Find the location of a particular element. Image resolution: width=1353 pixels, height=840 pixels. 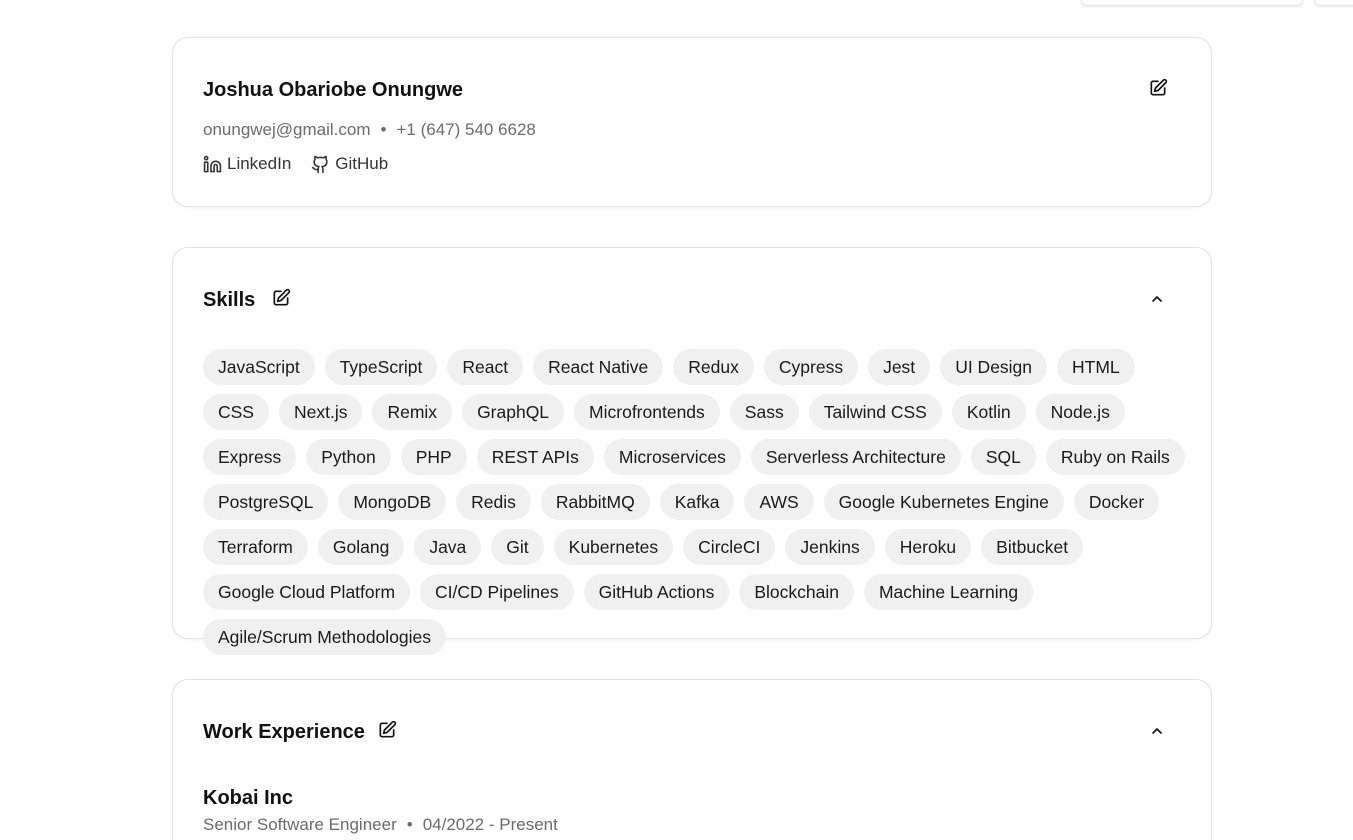

skill-chip: Kafka is located at coordinates (697, 502).